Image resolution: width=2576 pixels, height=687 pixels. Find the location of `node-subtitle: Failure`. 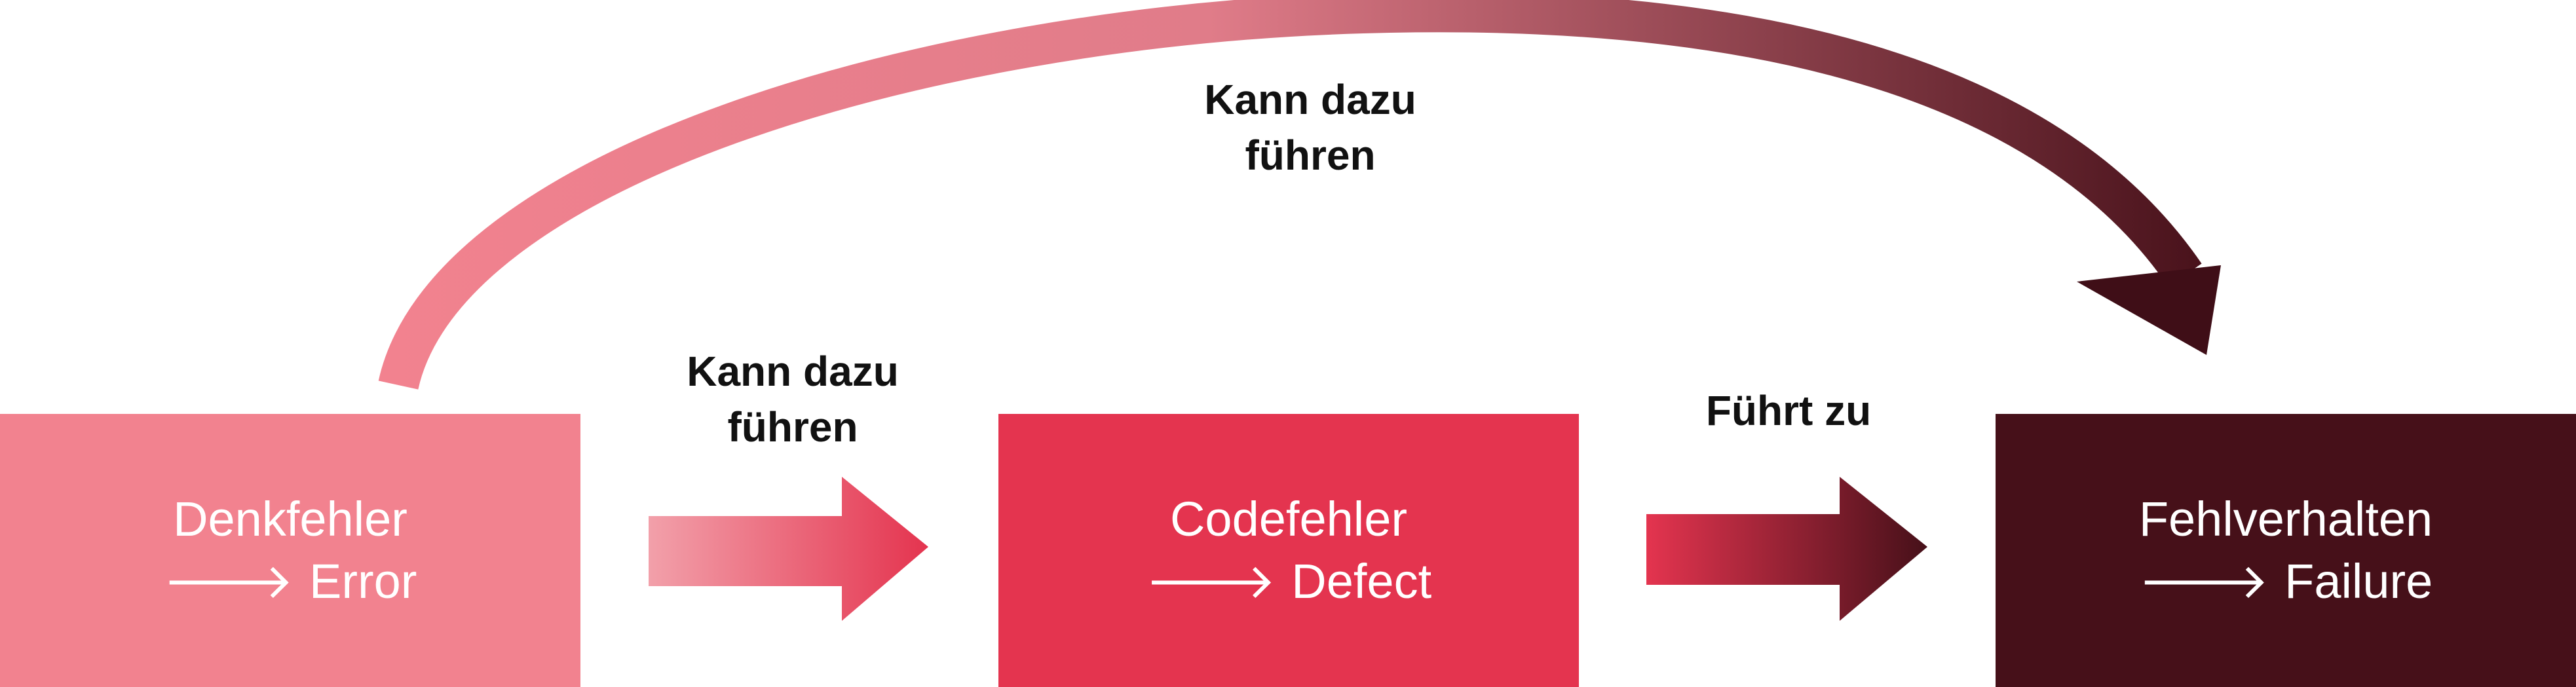

node-subtitle: Failure is located at coordinates (2358, 580).